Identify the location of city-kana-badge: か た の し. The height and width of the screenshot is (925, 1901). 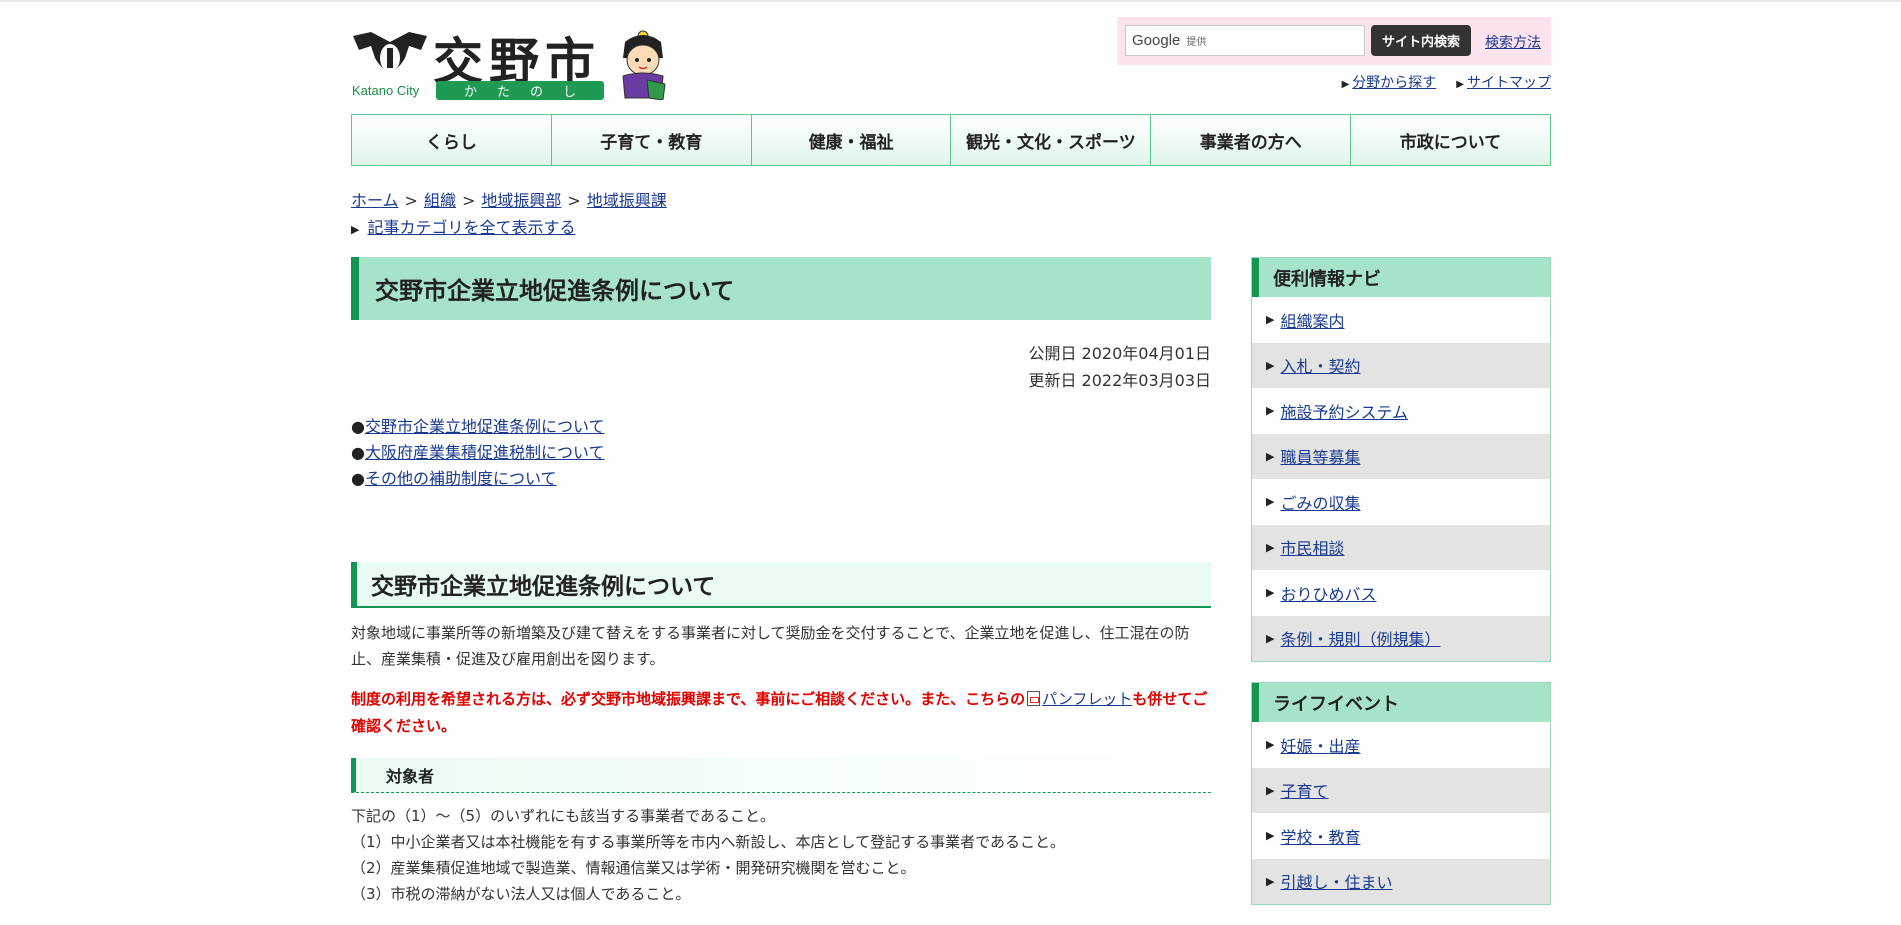
(520, 90).